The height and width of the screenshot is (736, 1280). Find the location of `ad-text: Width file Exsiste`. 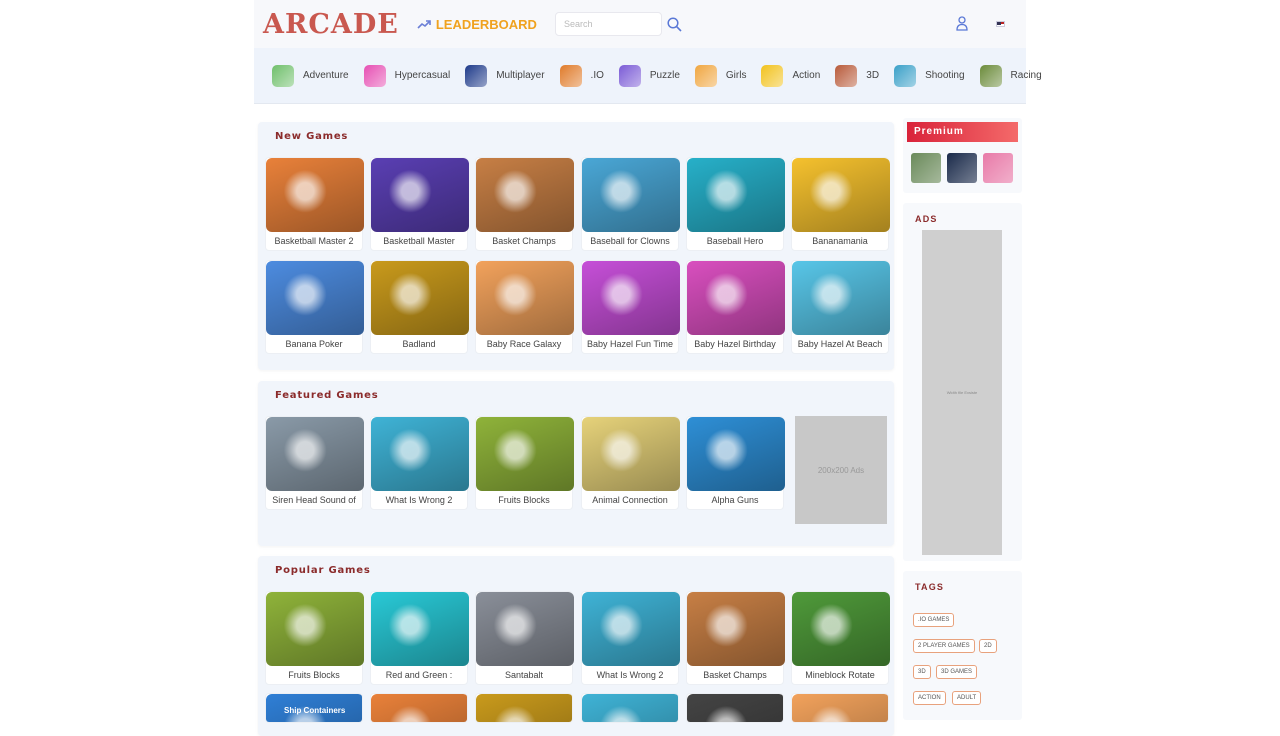

ad-text: Width file Exsiste is located at coordinates (962, 392).